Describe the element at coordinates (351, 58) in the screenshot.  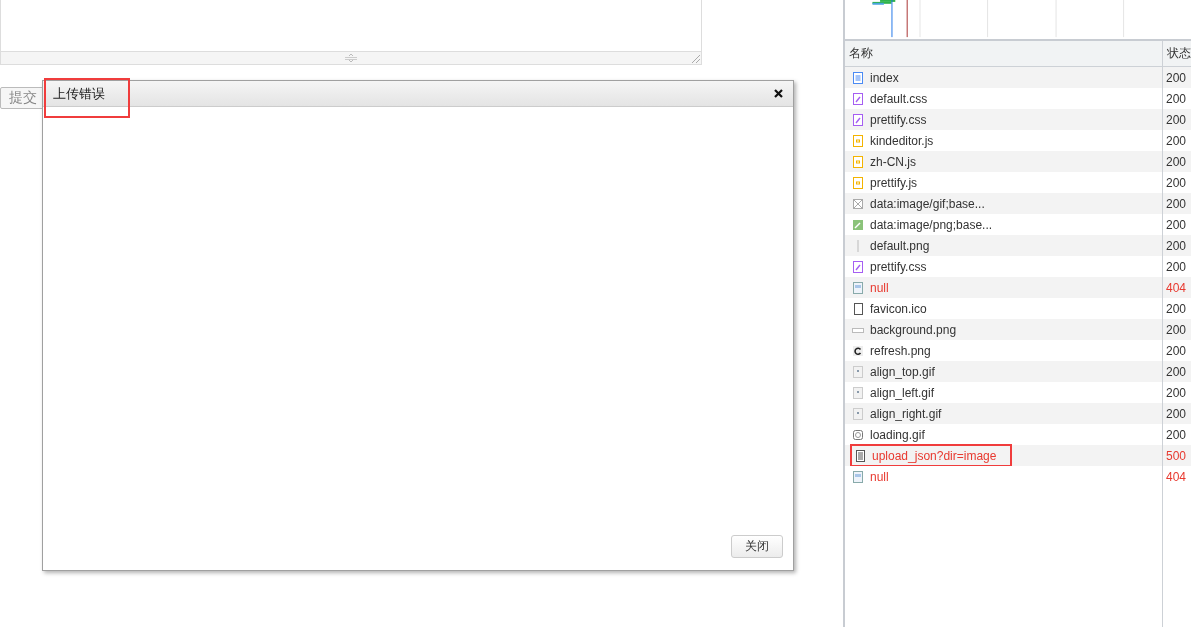
I see `resize-handle-icon` at that location.